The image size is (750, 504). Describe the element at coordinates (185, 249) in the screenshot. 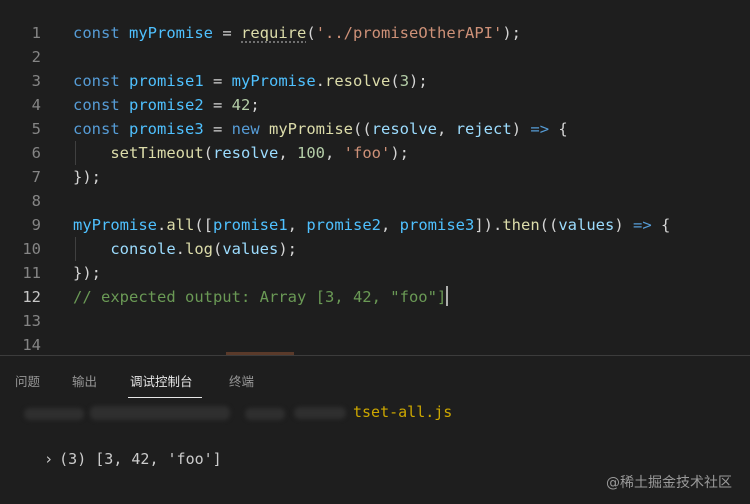

I see `code-text: console.log(values);` at that location.